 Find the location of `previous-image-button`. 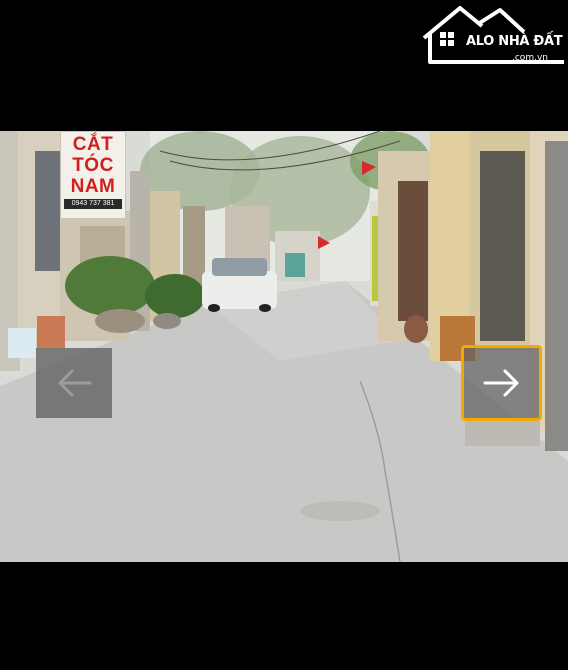

previous-image-button is located at coordinates (74, 383).